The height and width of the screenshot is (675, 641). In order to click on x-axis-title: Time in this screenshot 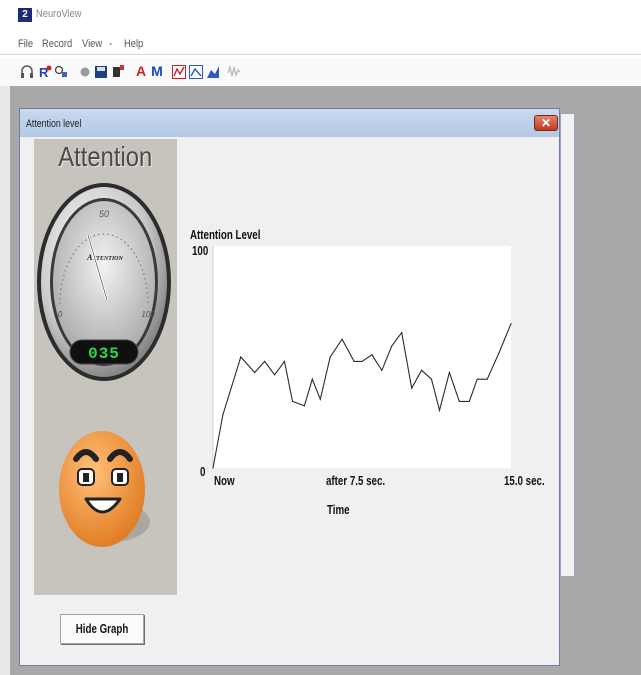, I will do `click(338, 509)`.